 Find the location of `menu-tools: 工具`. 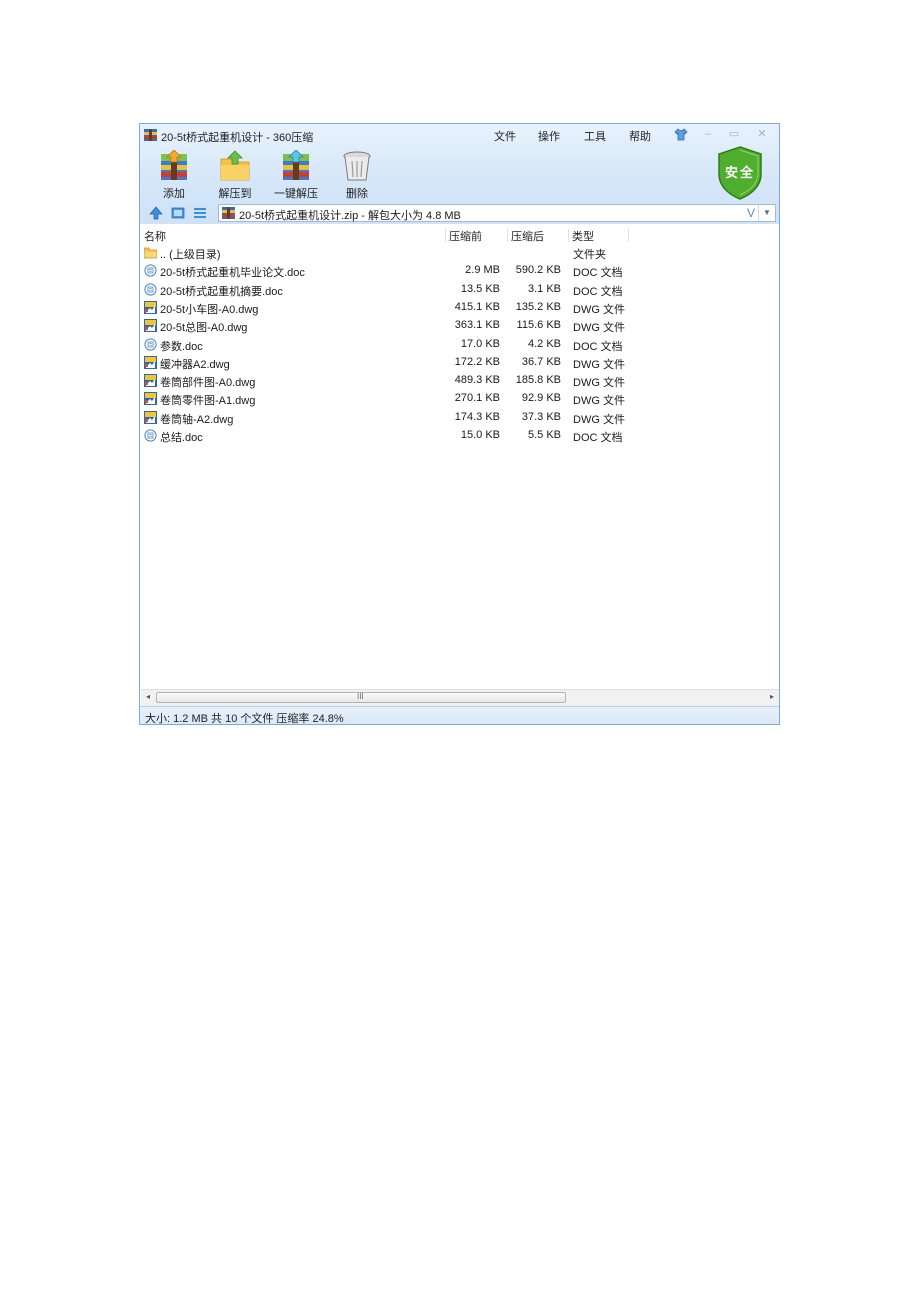

menu-tools: 工具 is located at coordinates (595, 136).